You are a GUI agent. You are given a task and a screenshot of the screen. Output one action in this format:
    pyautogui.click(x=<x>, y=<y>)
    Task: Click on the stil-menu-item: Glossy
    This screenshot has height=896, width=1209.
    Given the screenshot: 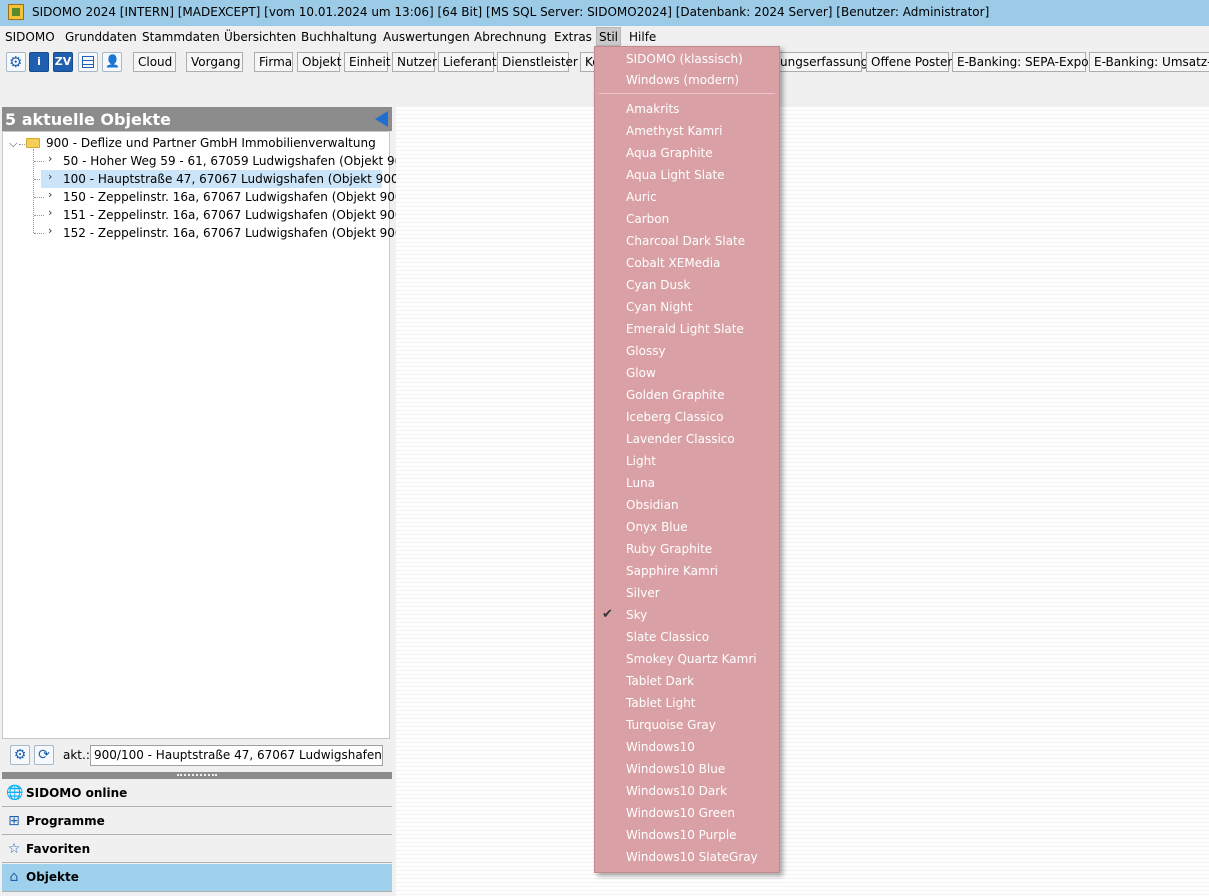 What is the action you would take?
    pyautogui.click(x=646, y=351)
    